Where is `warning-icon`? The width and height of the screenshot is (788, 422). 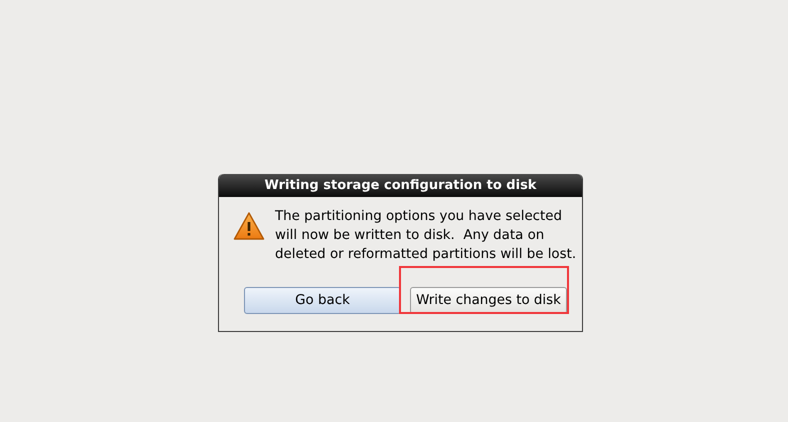 warning-icon is located at coordinates (249, 226).